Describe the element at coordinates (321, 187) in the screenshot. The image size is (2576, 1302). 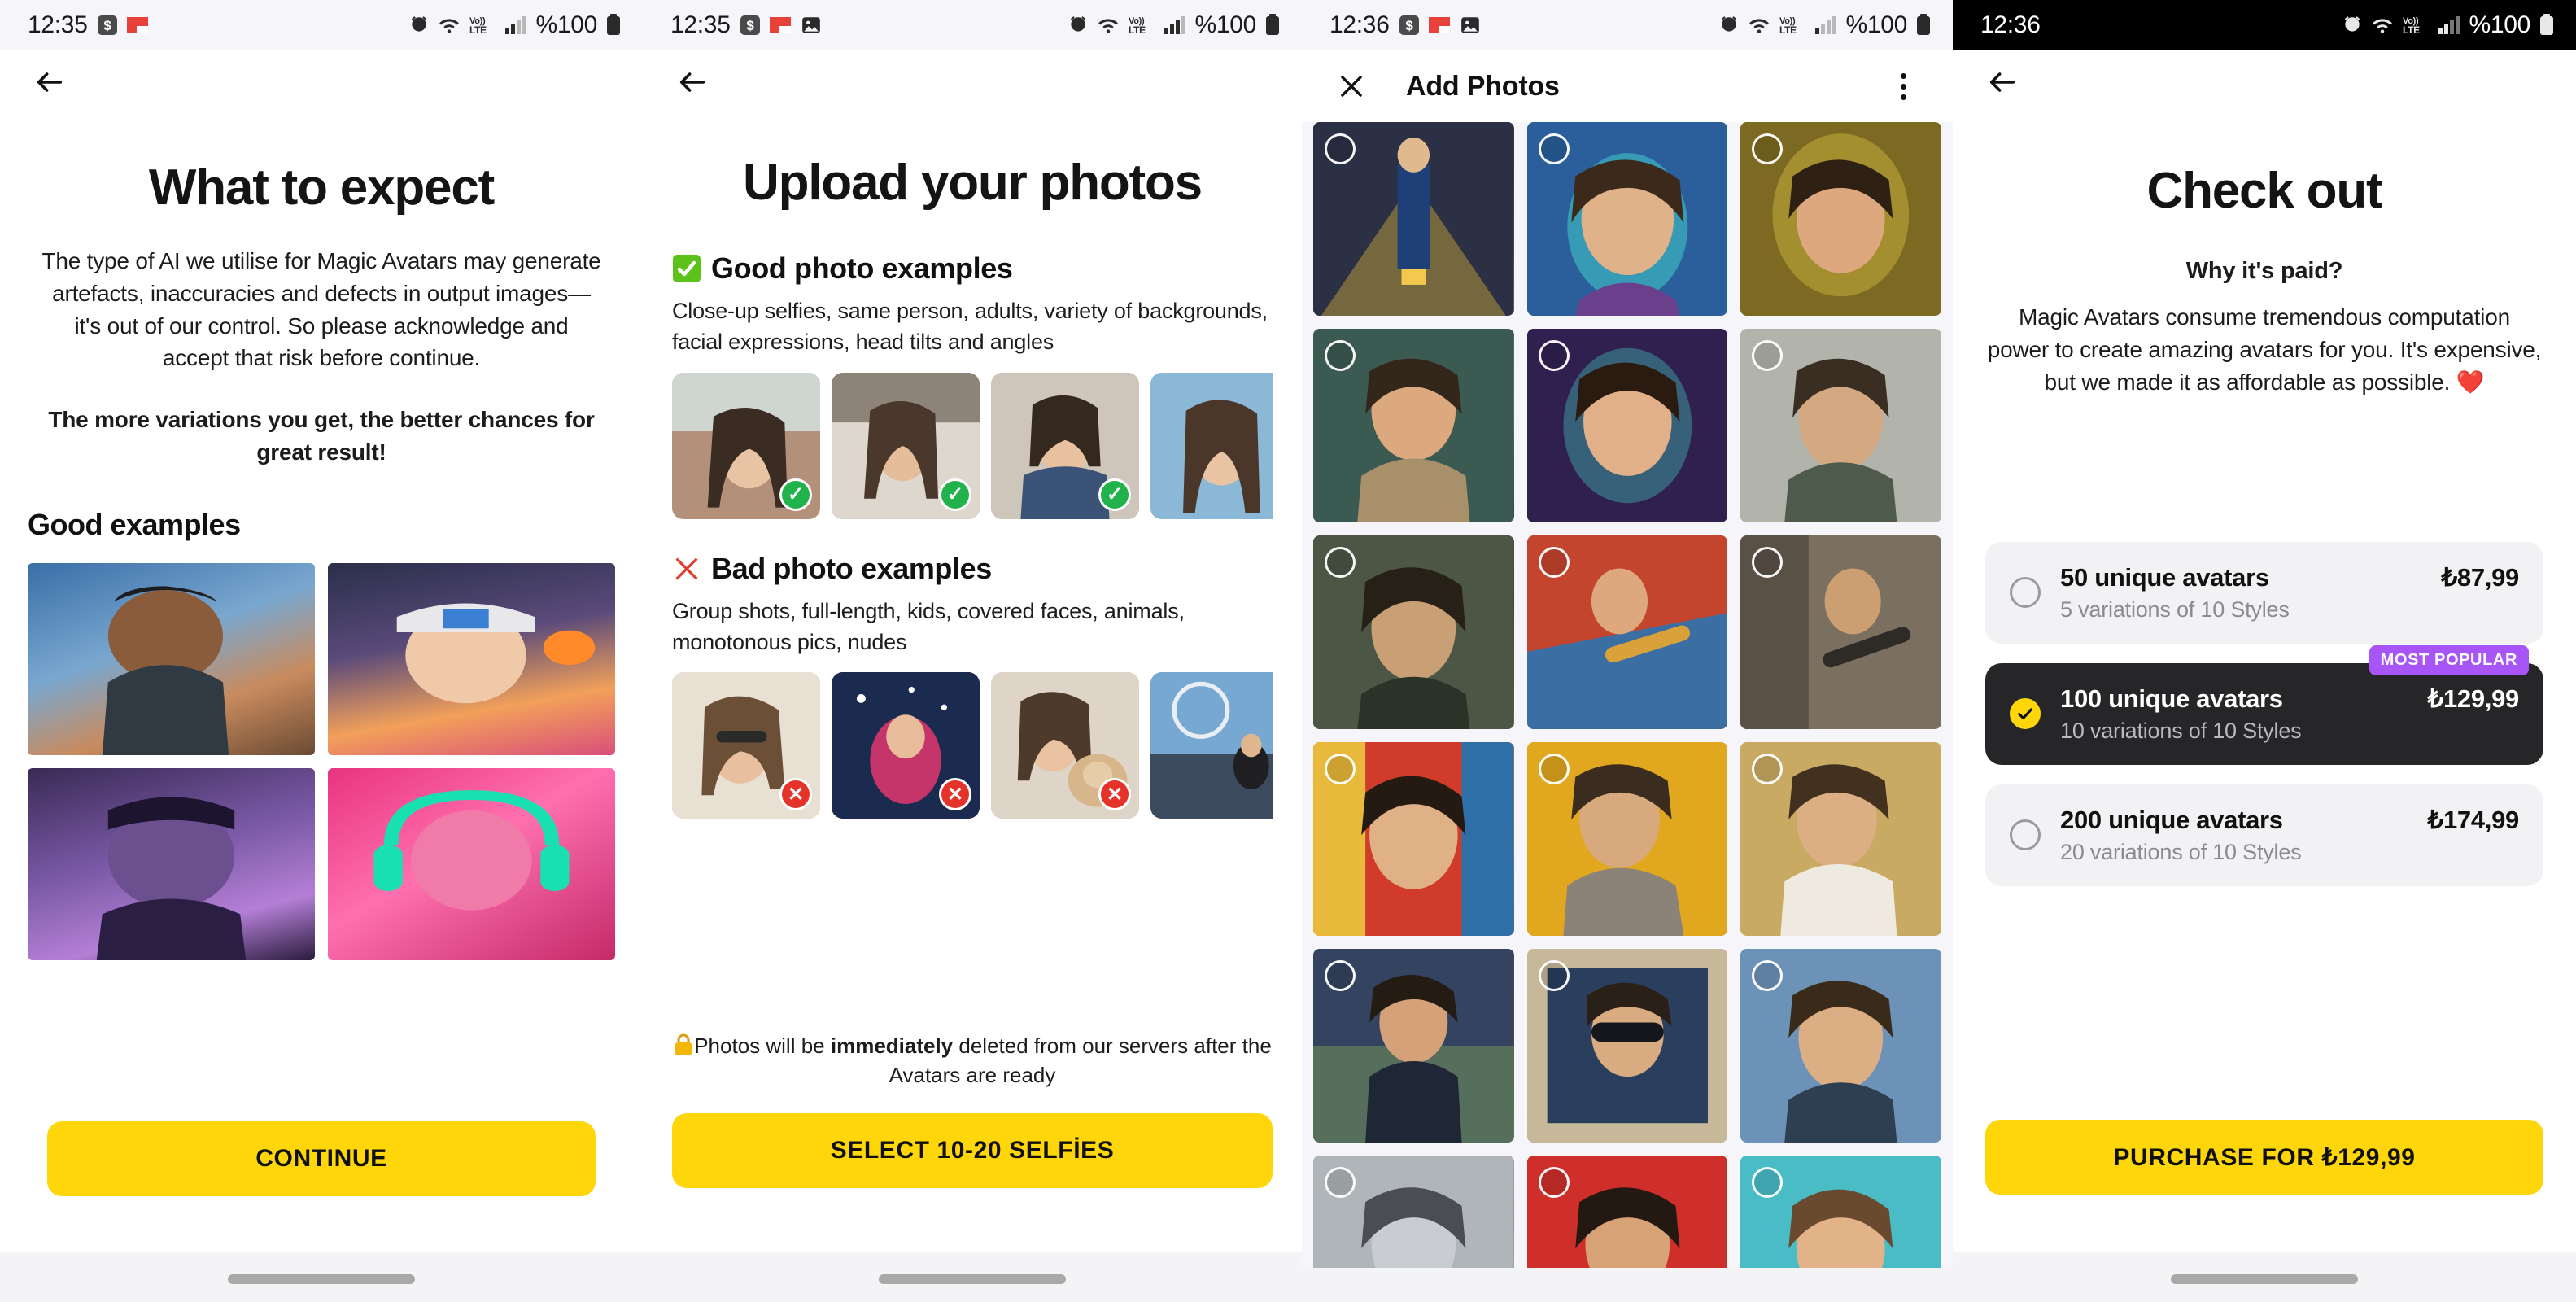
I see `page-title: What to expect` at that location.